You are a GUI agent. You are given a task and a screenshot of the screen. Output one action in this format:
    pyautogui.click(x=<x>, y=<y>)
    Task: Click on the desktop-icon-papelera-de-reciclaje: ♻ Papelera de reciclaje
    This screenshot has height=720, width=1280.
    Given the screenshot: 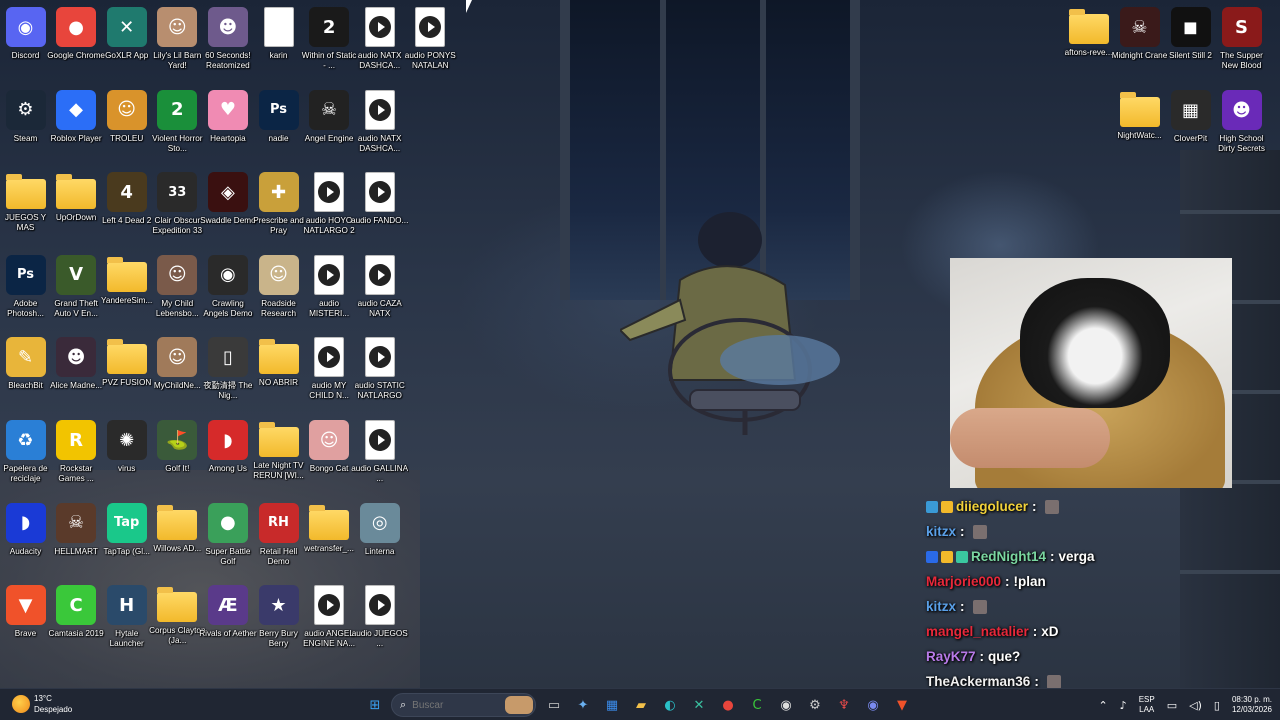 What is the action you would take?
    pyautogui.click(x=25, y=455)
    